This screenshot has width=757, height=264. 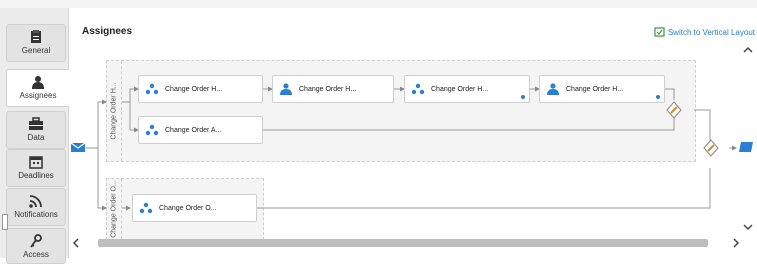 What do you see at coordinates (36, 162) in the screenshot?
I see `calendar-icon` at bounding box center [36, 162].